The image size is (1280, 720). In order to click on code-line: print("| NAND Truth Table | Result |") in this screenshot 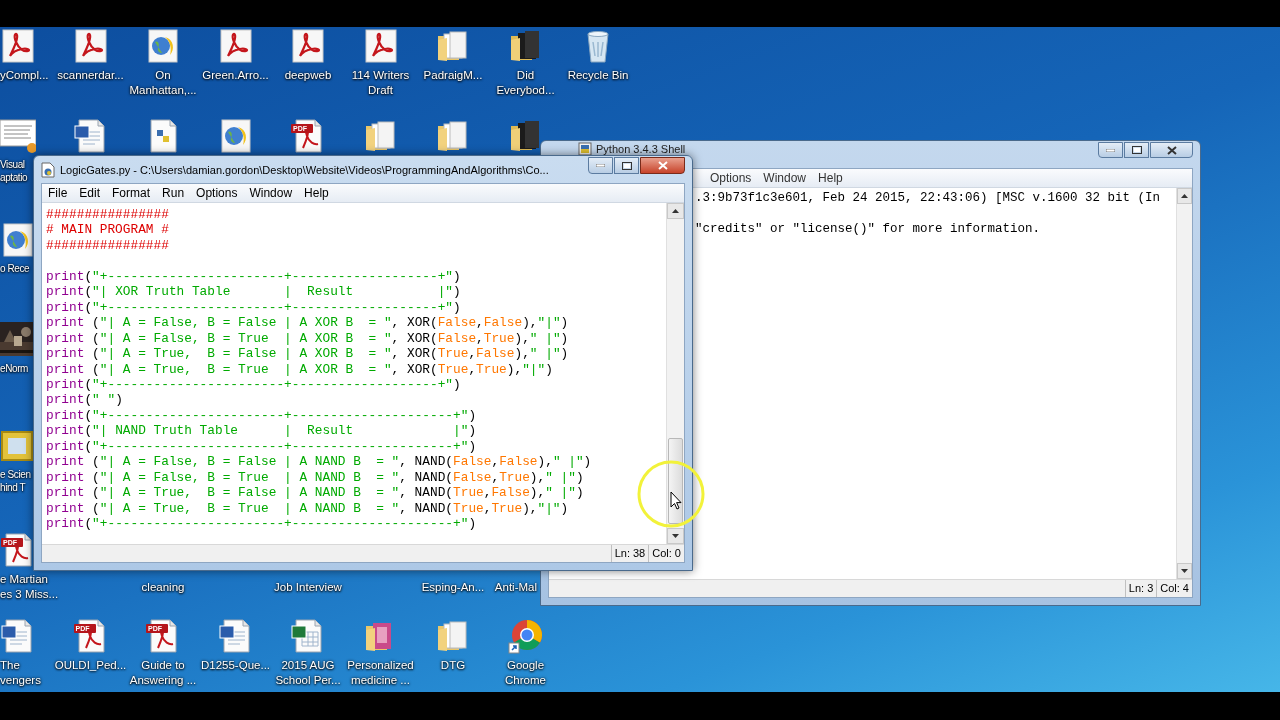, I will do `click(261, 431)`.